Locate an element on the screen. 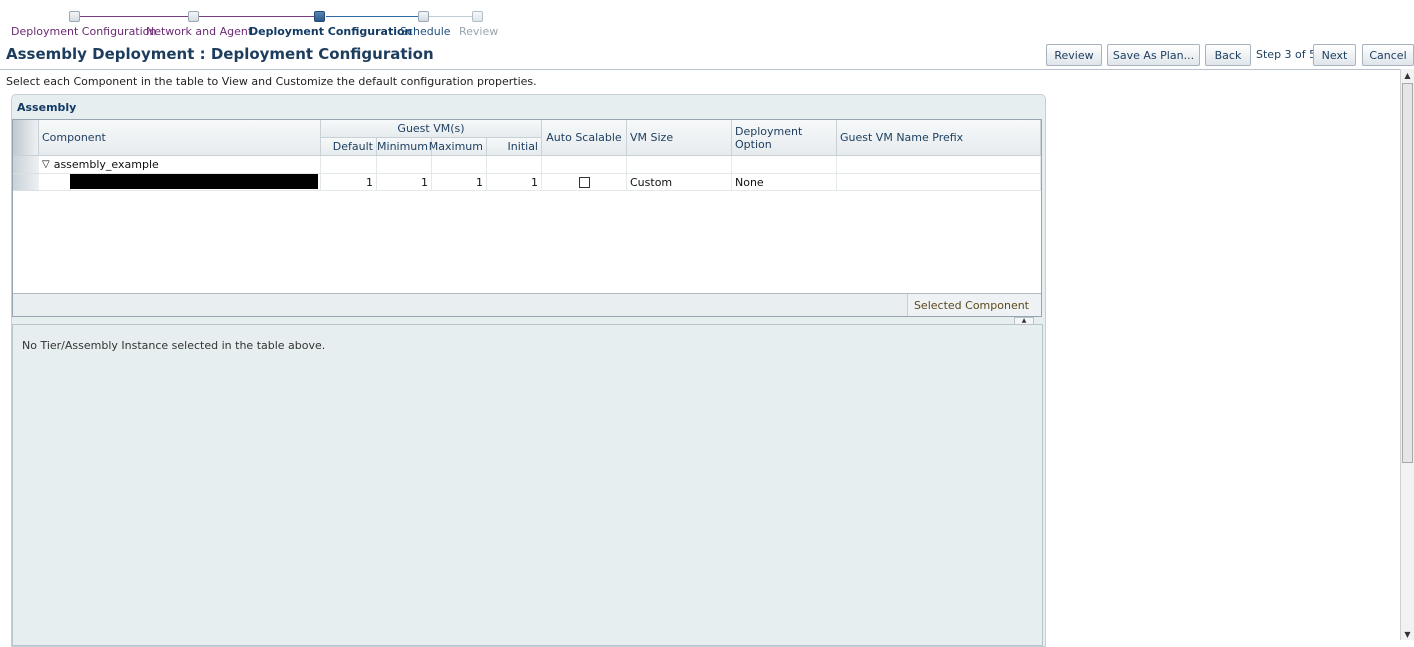 The width and height of the screenshot is (1414, 647). table-row is located at coordinates (180, 182).